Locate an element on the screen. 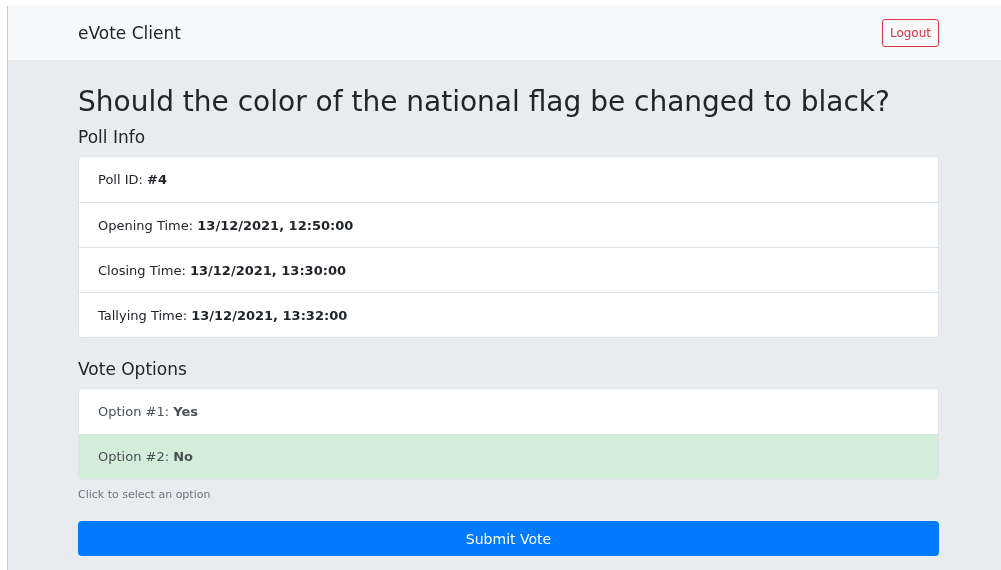 Image resolution: width=1001 pixels, height=570 pixels. logout-button: Logout is located at coordinates (910, 33).